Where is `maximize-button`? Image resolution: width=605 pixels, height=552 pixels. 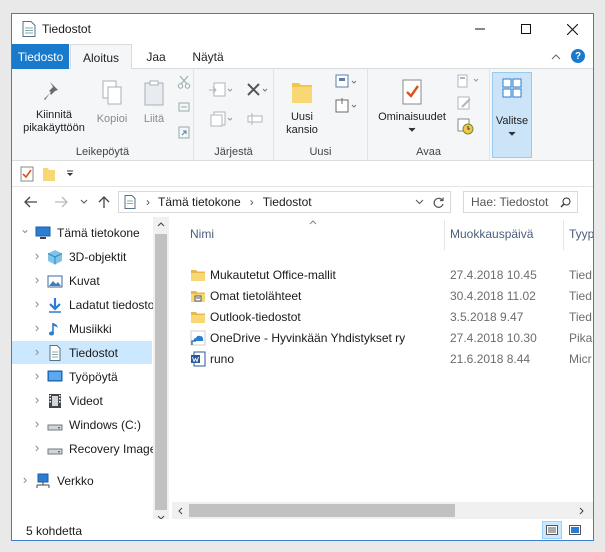
maximize-button is located at coordinates (526, 29).